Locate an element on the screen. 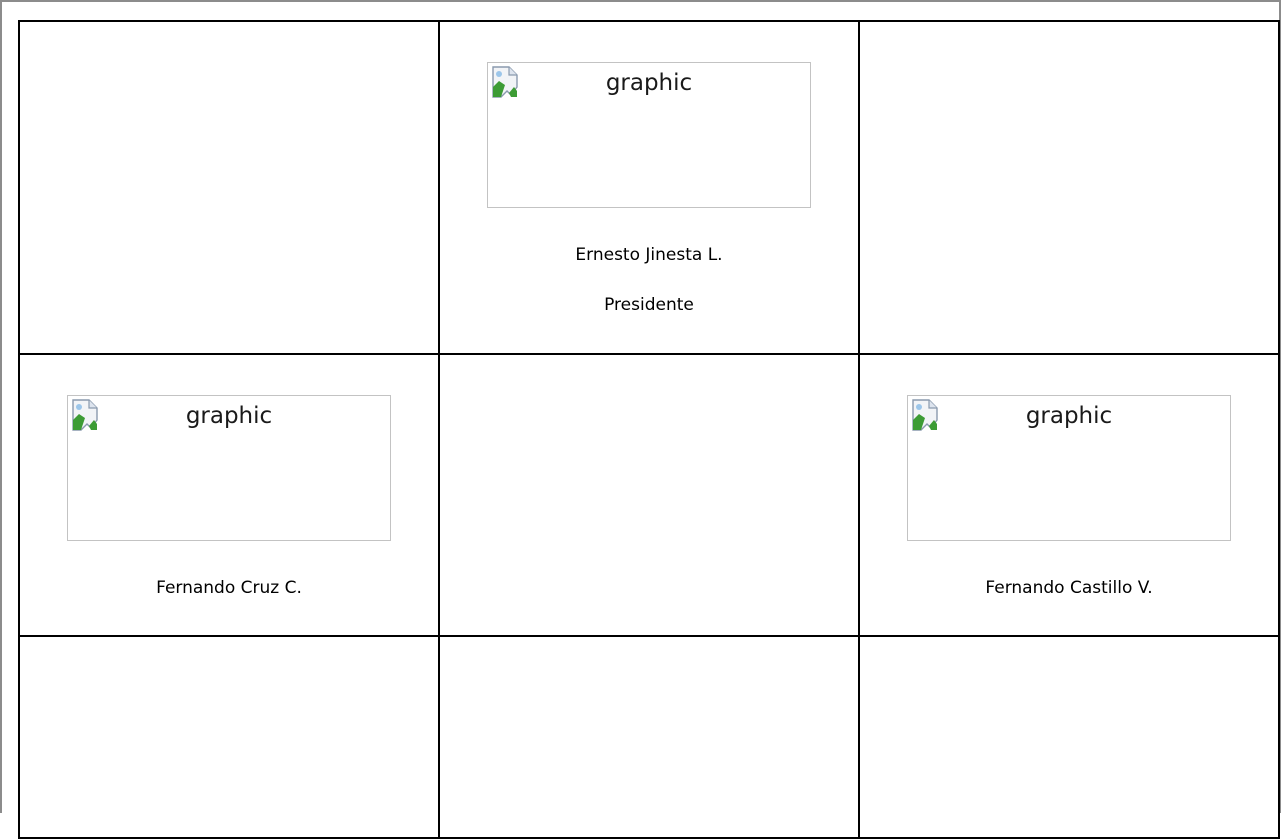  signature-cell-left: graphic Fernando Cruz C. is located at coordinates (229, 495).